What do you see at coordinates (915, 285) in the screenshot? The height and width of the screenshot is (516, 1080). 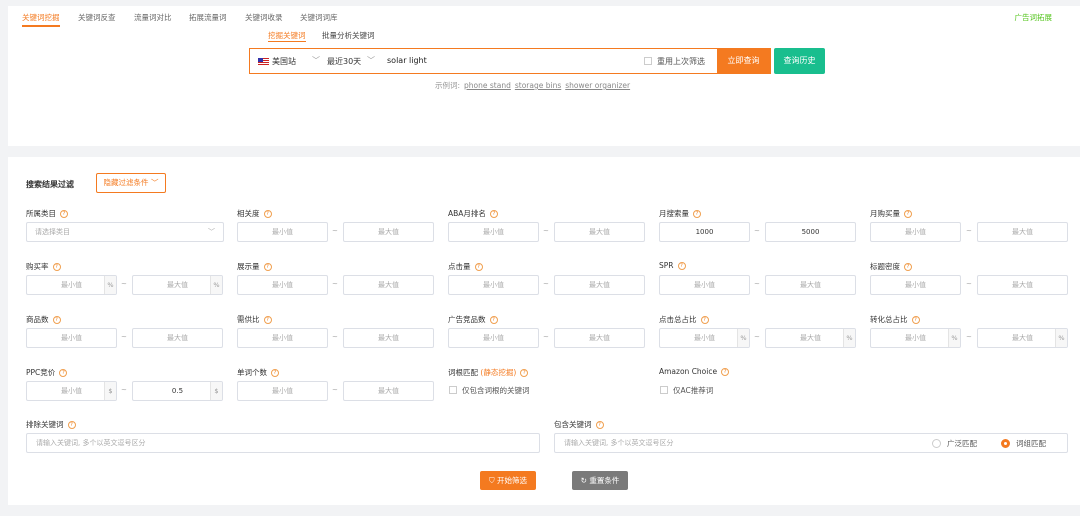 I see `title-density-min-input: 最小值` at bounding box center [915, 285].